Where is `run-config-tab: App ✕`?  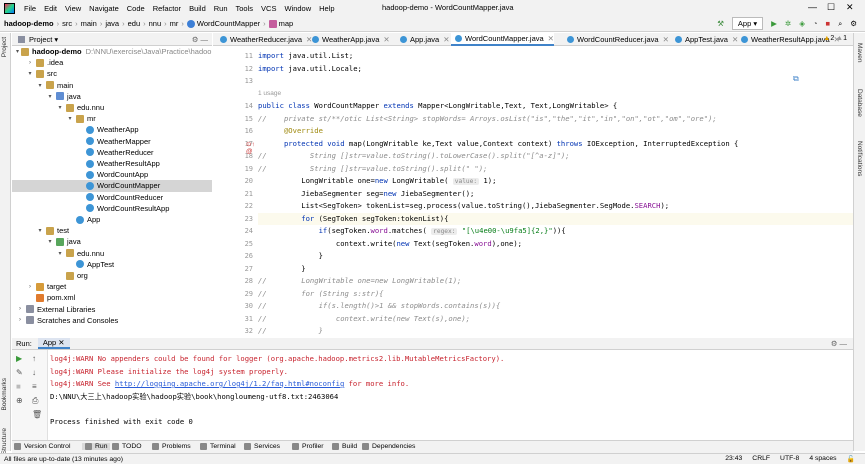
run-config-tab: App ✕ is located at coordinates (53, 343).